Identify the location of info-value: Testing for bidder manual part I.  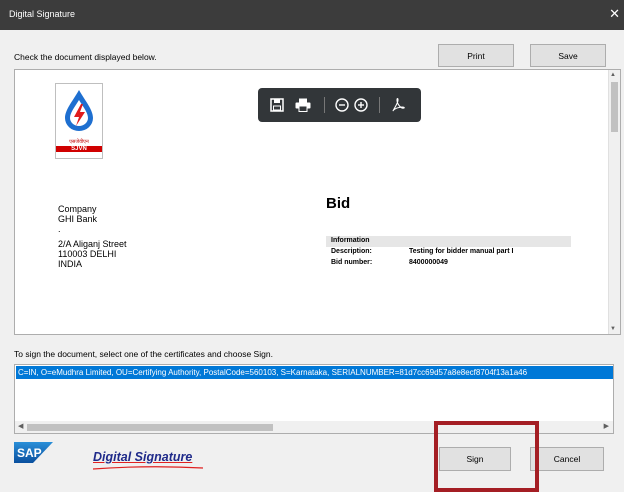
(461, 251).